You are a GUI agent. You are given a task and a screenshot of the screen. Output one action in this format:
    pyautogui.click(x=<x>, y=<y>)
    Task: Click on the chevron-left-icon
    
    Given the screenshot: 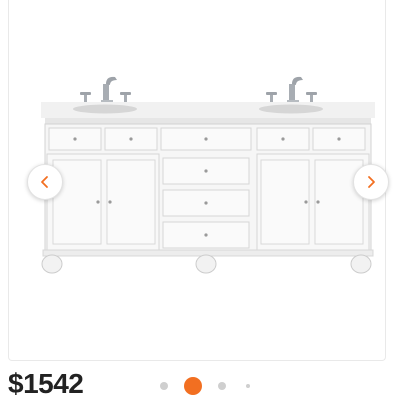 What is the action you would take?
    pyautogui.click(x=44, y=182)
    